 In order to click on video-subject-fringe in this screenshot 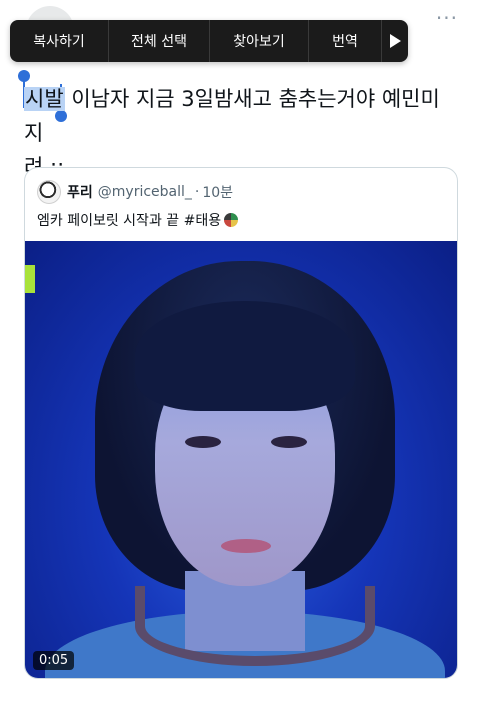, I will do `click(245, 356)`.